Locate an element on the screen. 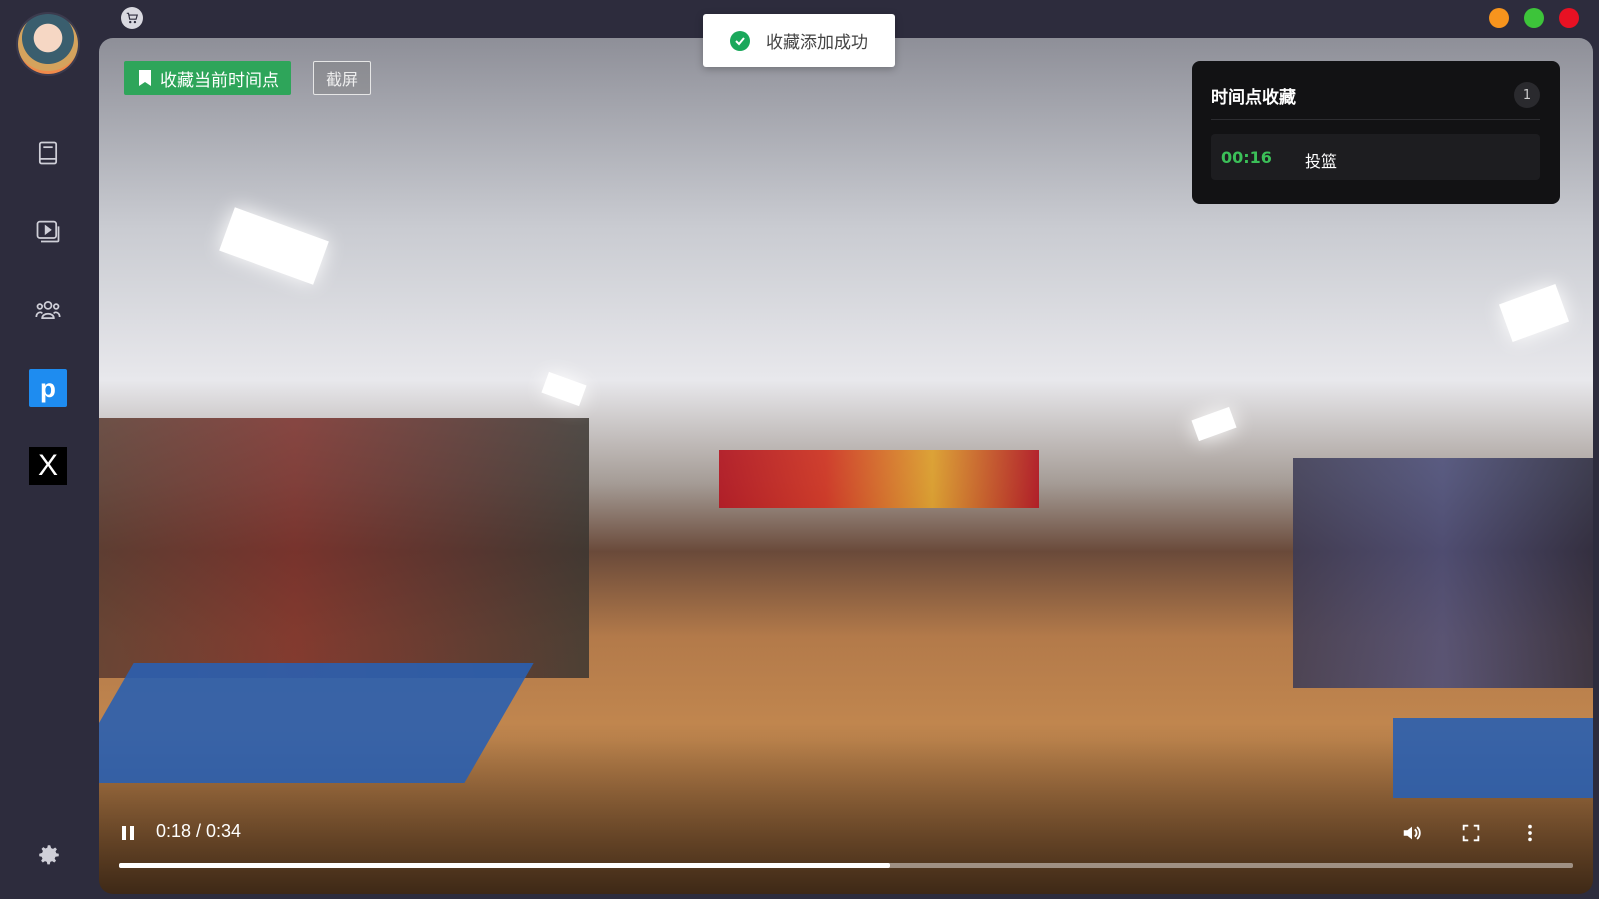 The image size is (1599, 899). avatar is located at coordinates (48, 44).